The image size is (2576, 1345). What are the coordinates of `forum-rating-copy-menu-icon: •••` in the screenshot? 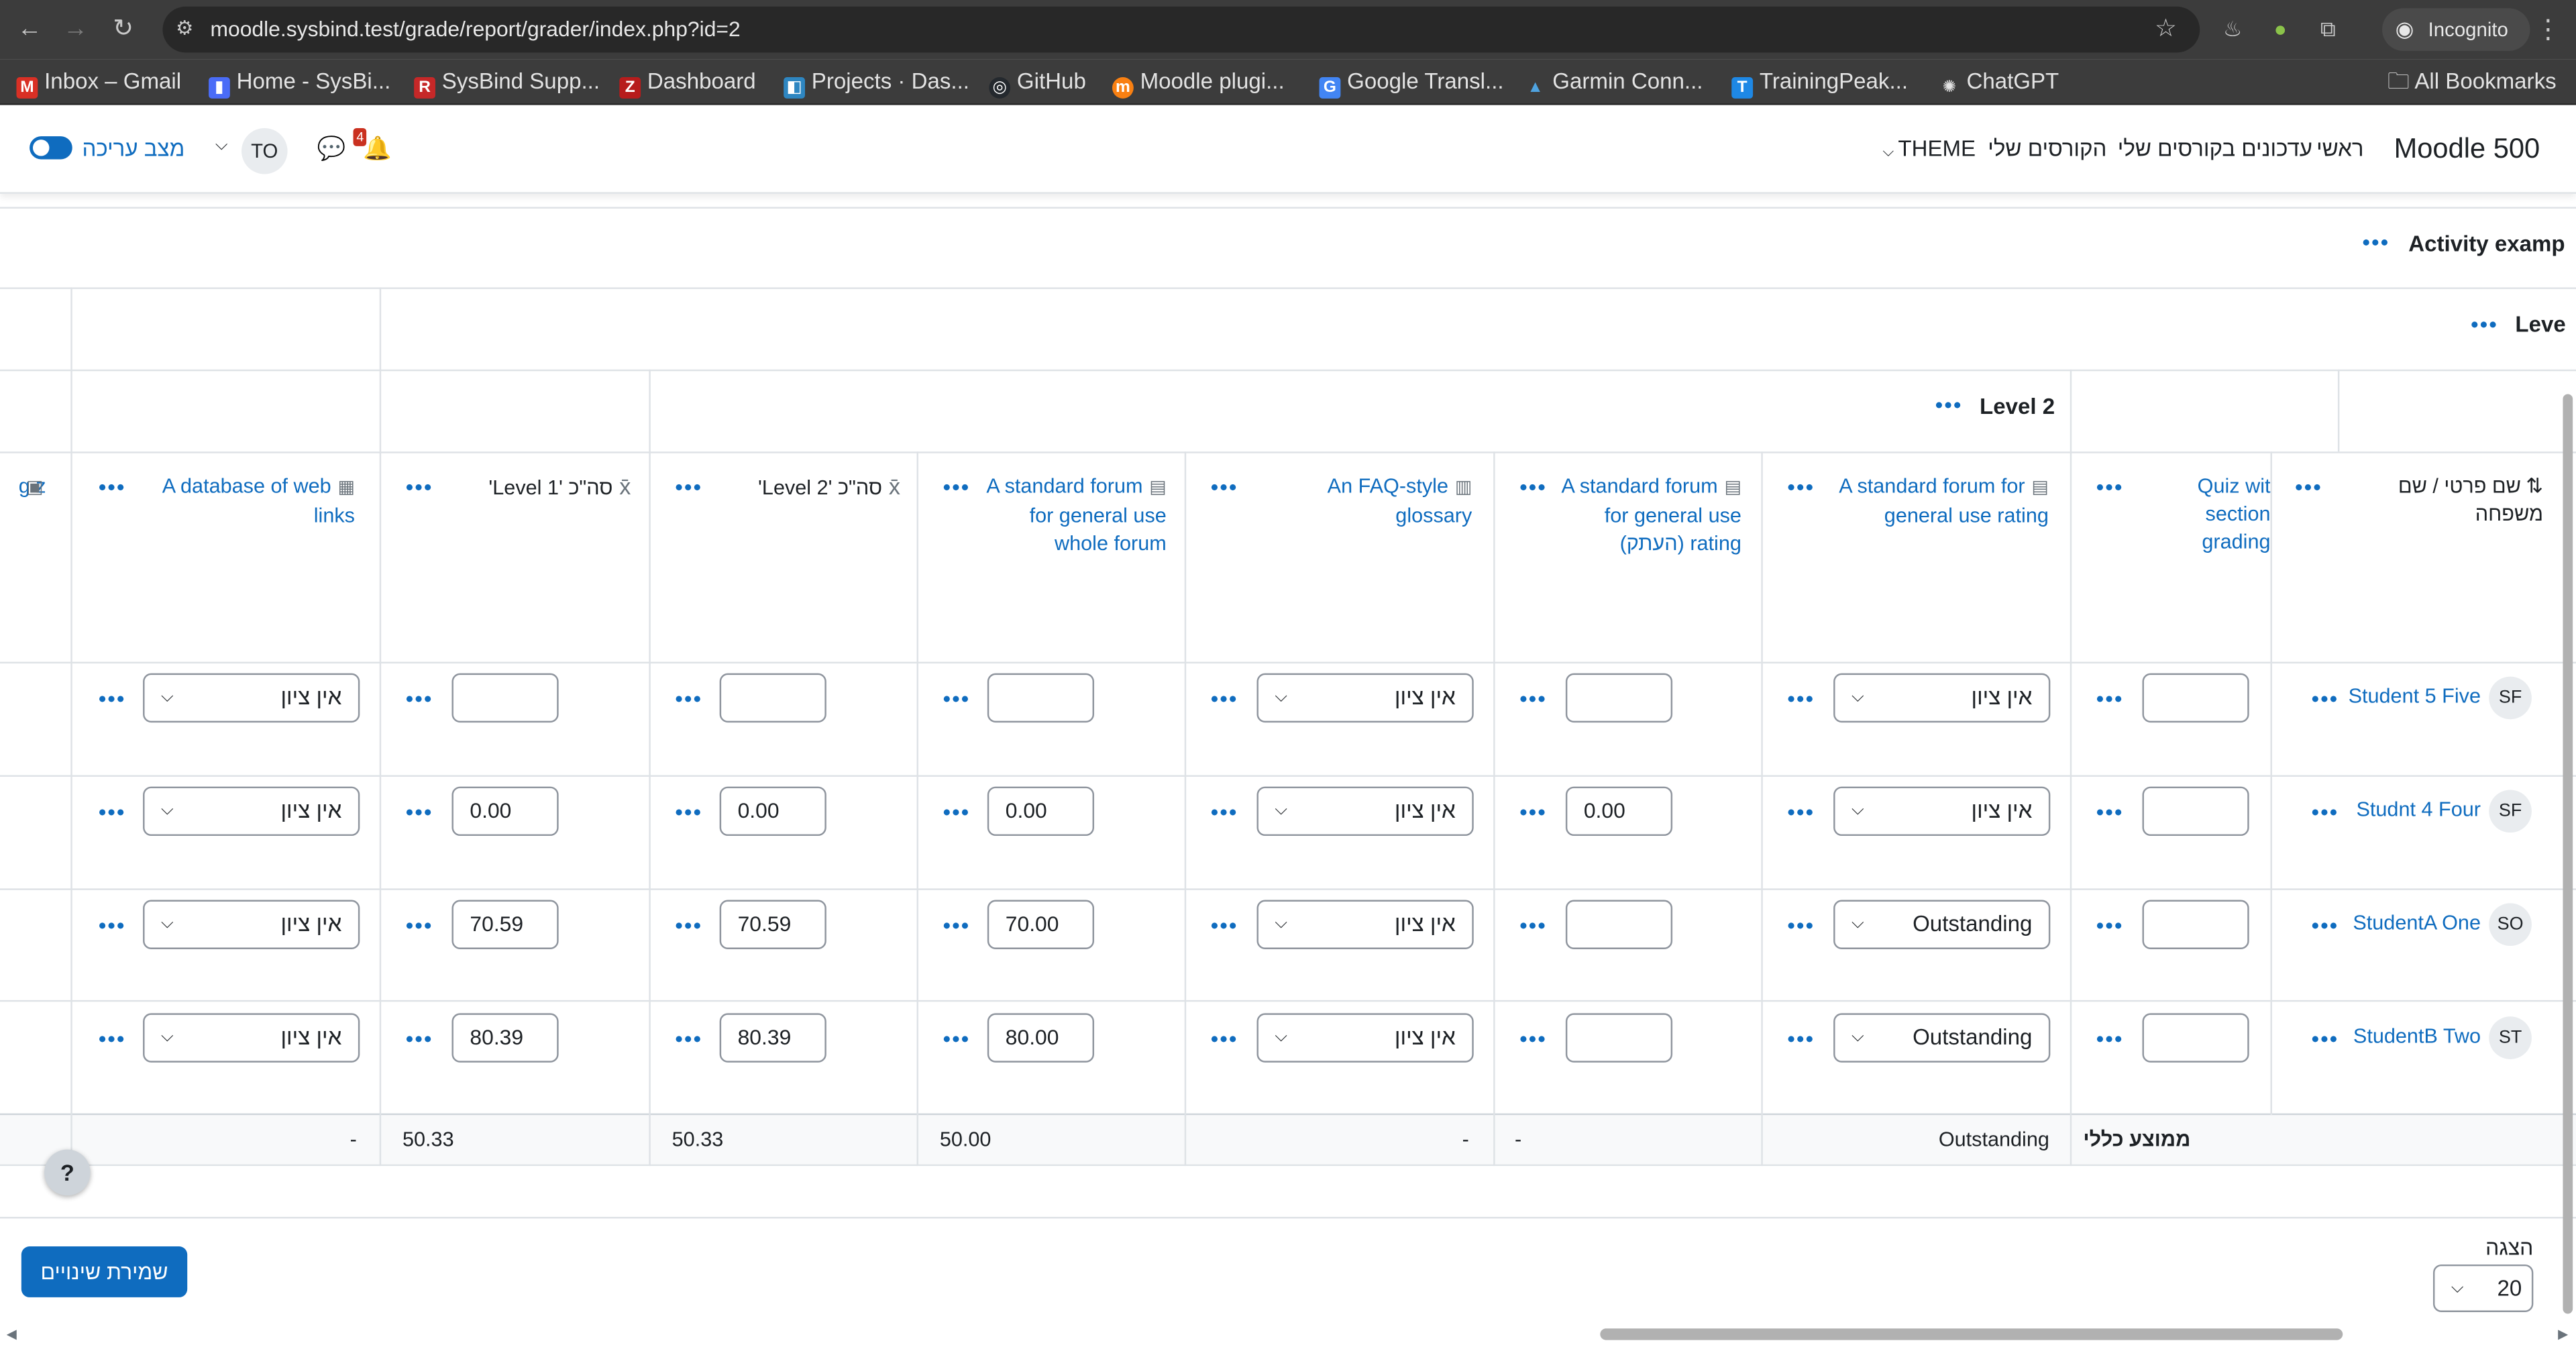 It's located at (1533, 487).